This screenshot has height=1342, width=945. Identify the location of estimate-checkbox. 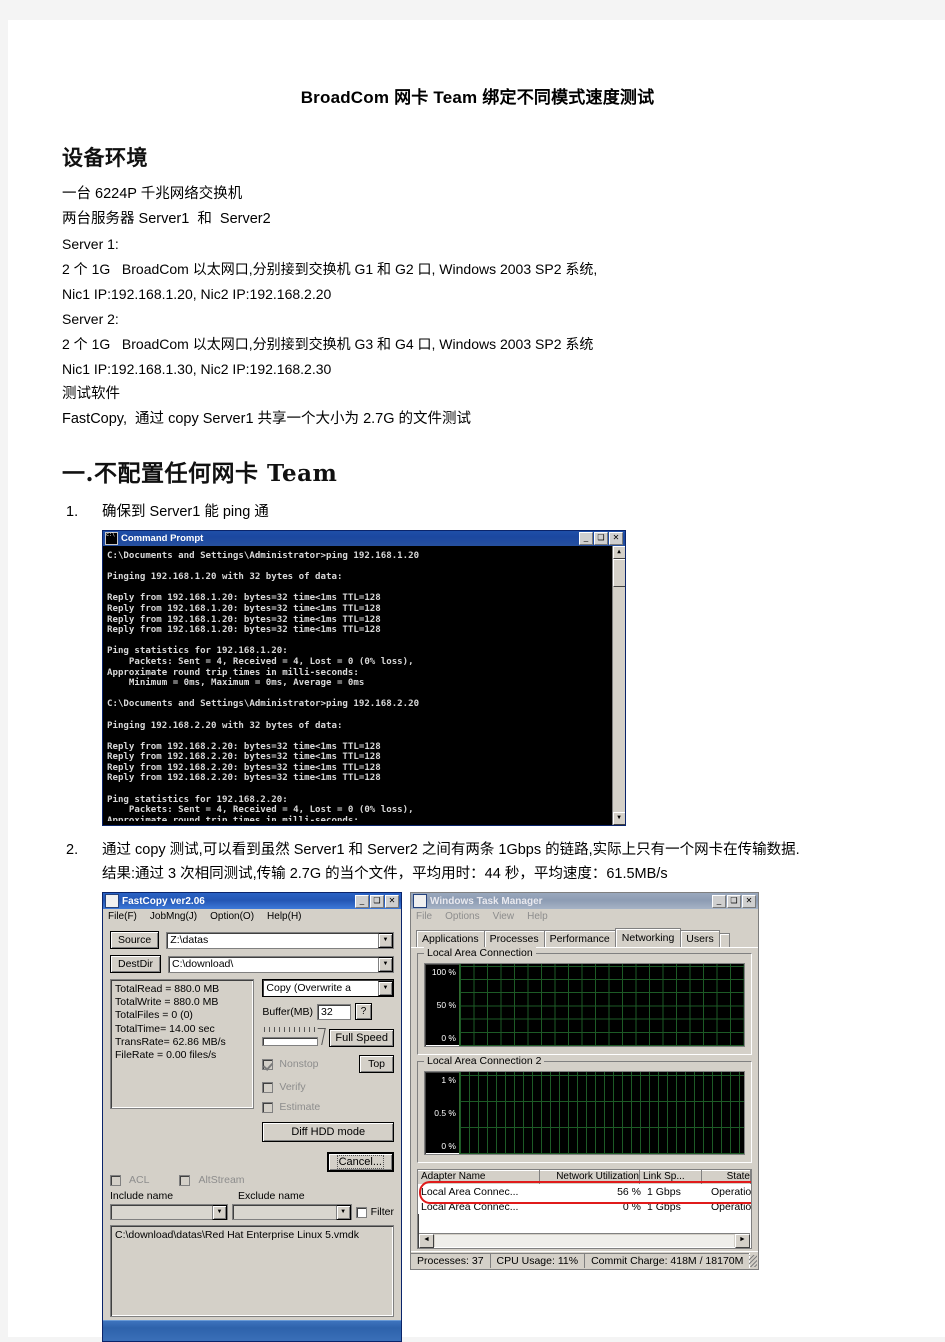
(268, 1107).